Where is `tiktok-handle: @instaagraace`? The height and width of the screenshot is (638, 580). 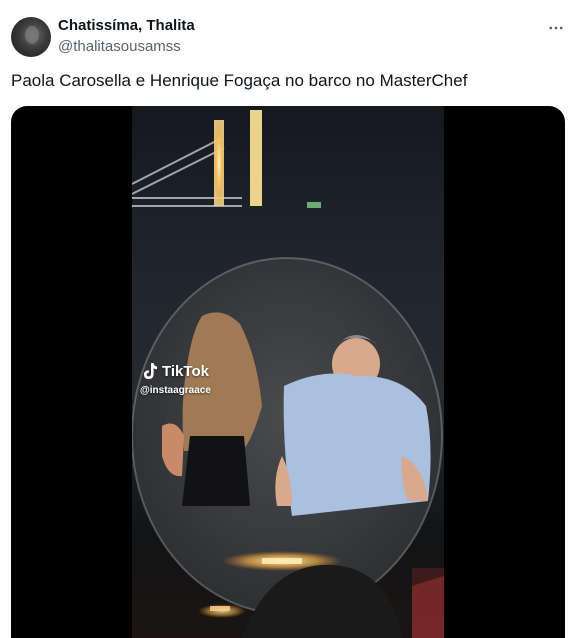
tiktok-handle: @instaagraace is located at coordinates (175, 390).